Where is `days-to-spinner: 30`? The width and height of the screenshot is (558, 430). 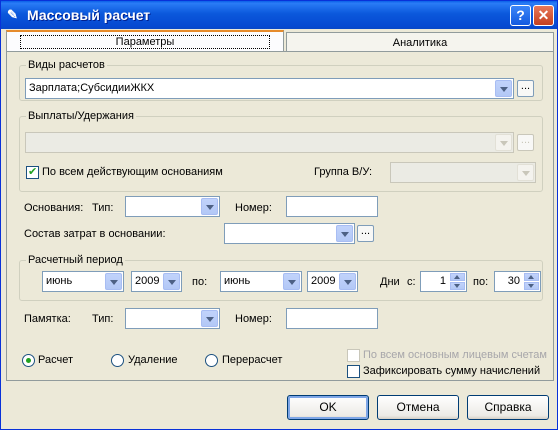 days-to-spinner: 30 is located at coordinates (517, 281).